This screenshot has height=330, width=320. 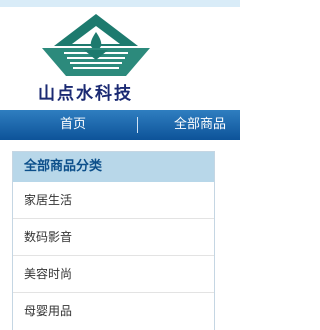 I want to click on category-panel-title: 全部商品分类, so click(x=113, y=167).